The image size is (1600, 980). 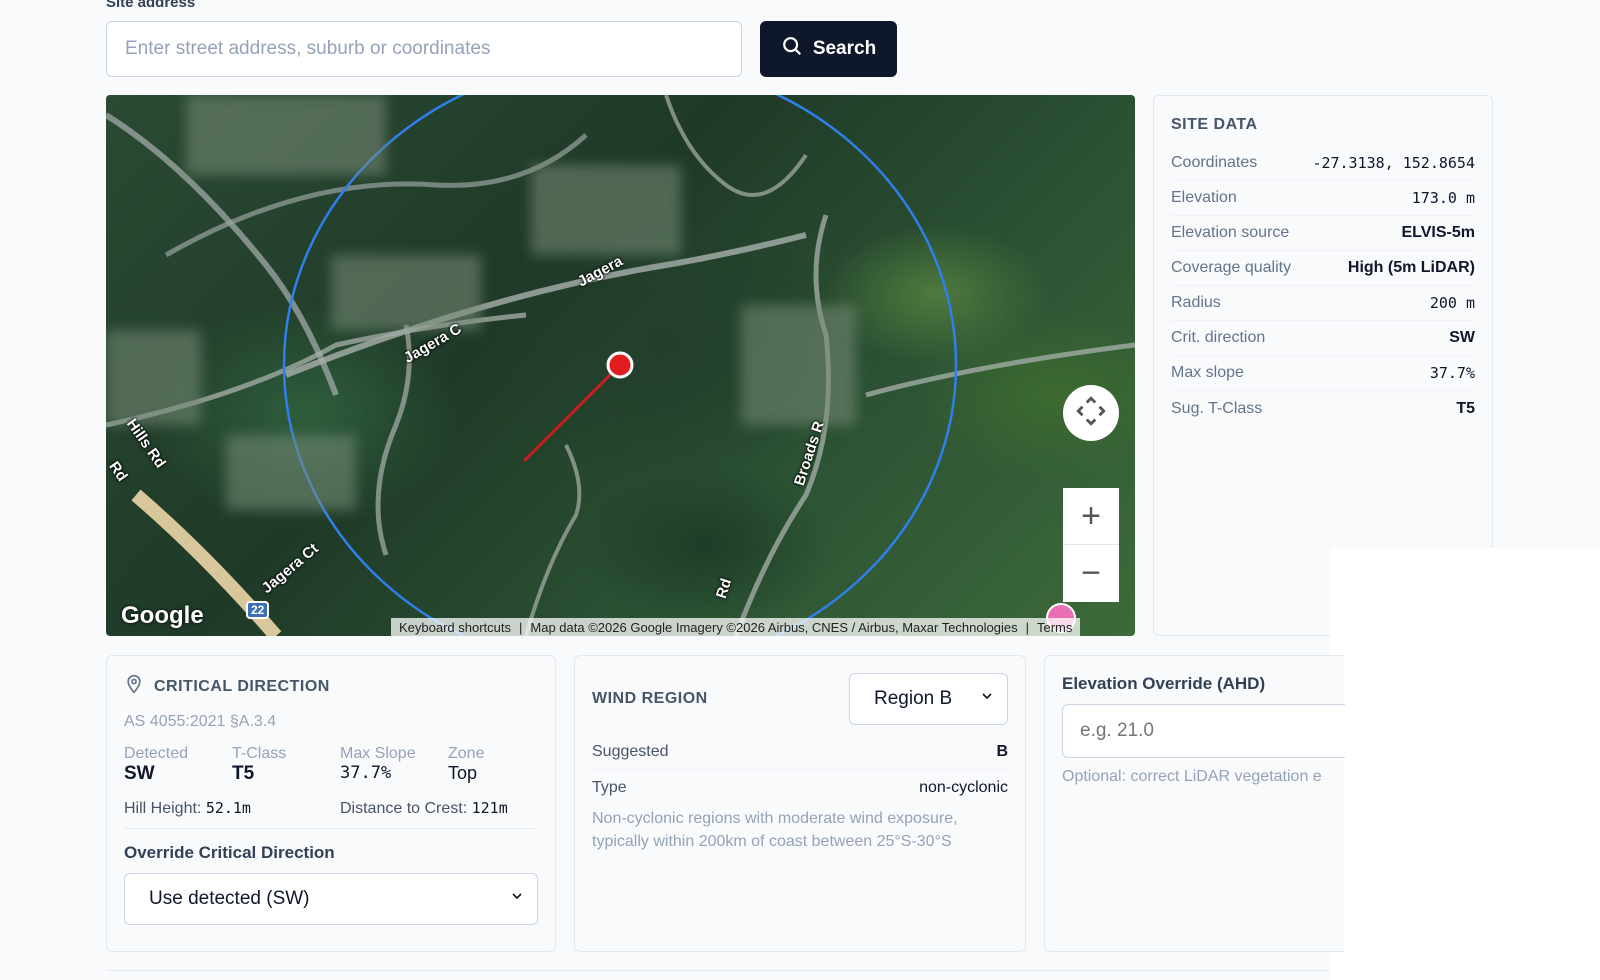 I want to click on highway-shield: 22, so click(x=258, y=610).